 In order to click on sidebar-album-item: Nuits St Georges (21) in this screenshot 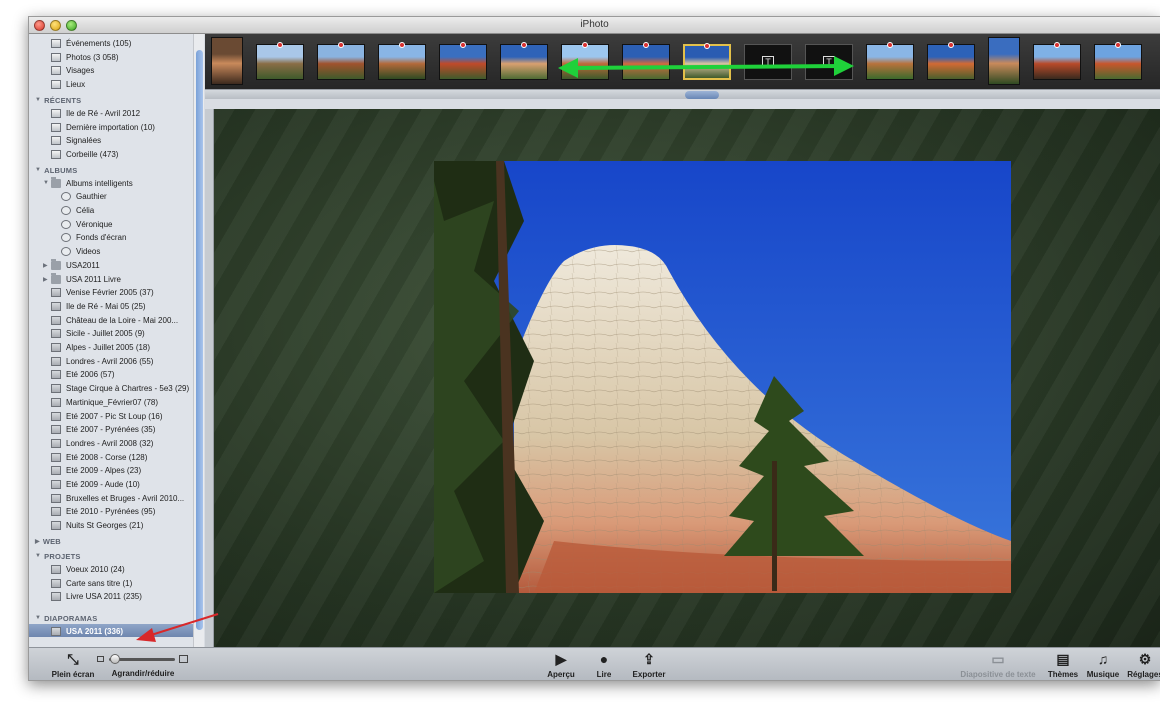, I will do `click(97, 525)`.